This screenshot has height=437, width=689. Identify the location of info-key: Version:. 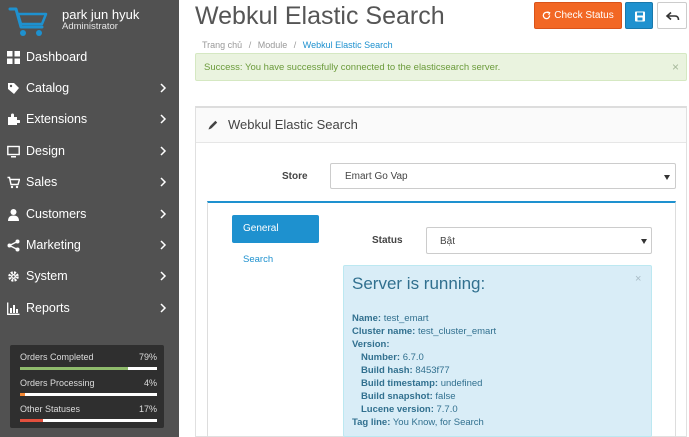
(371, 344).